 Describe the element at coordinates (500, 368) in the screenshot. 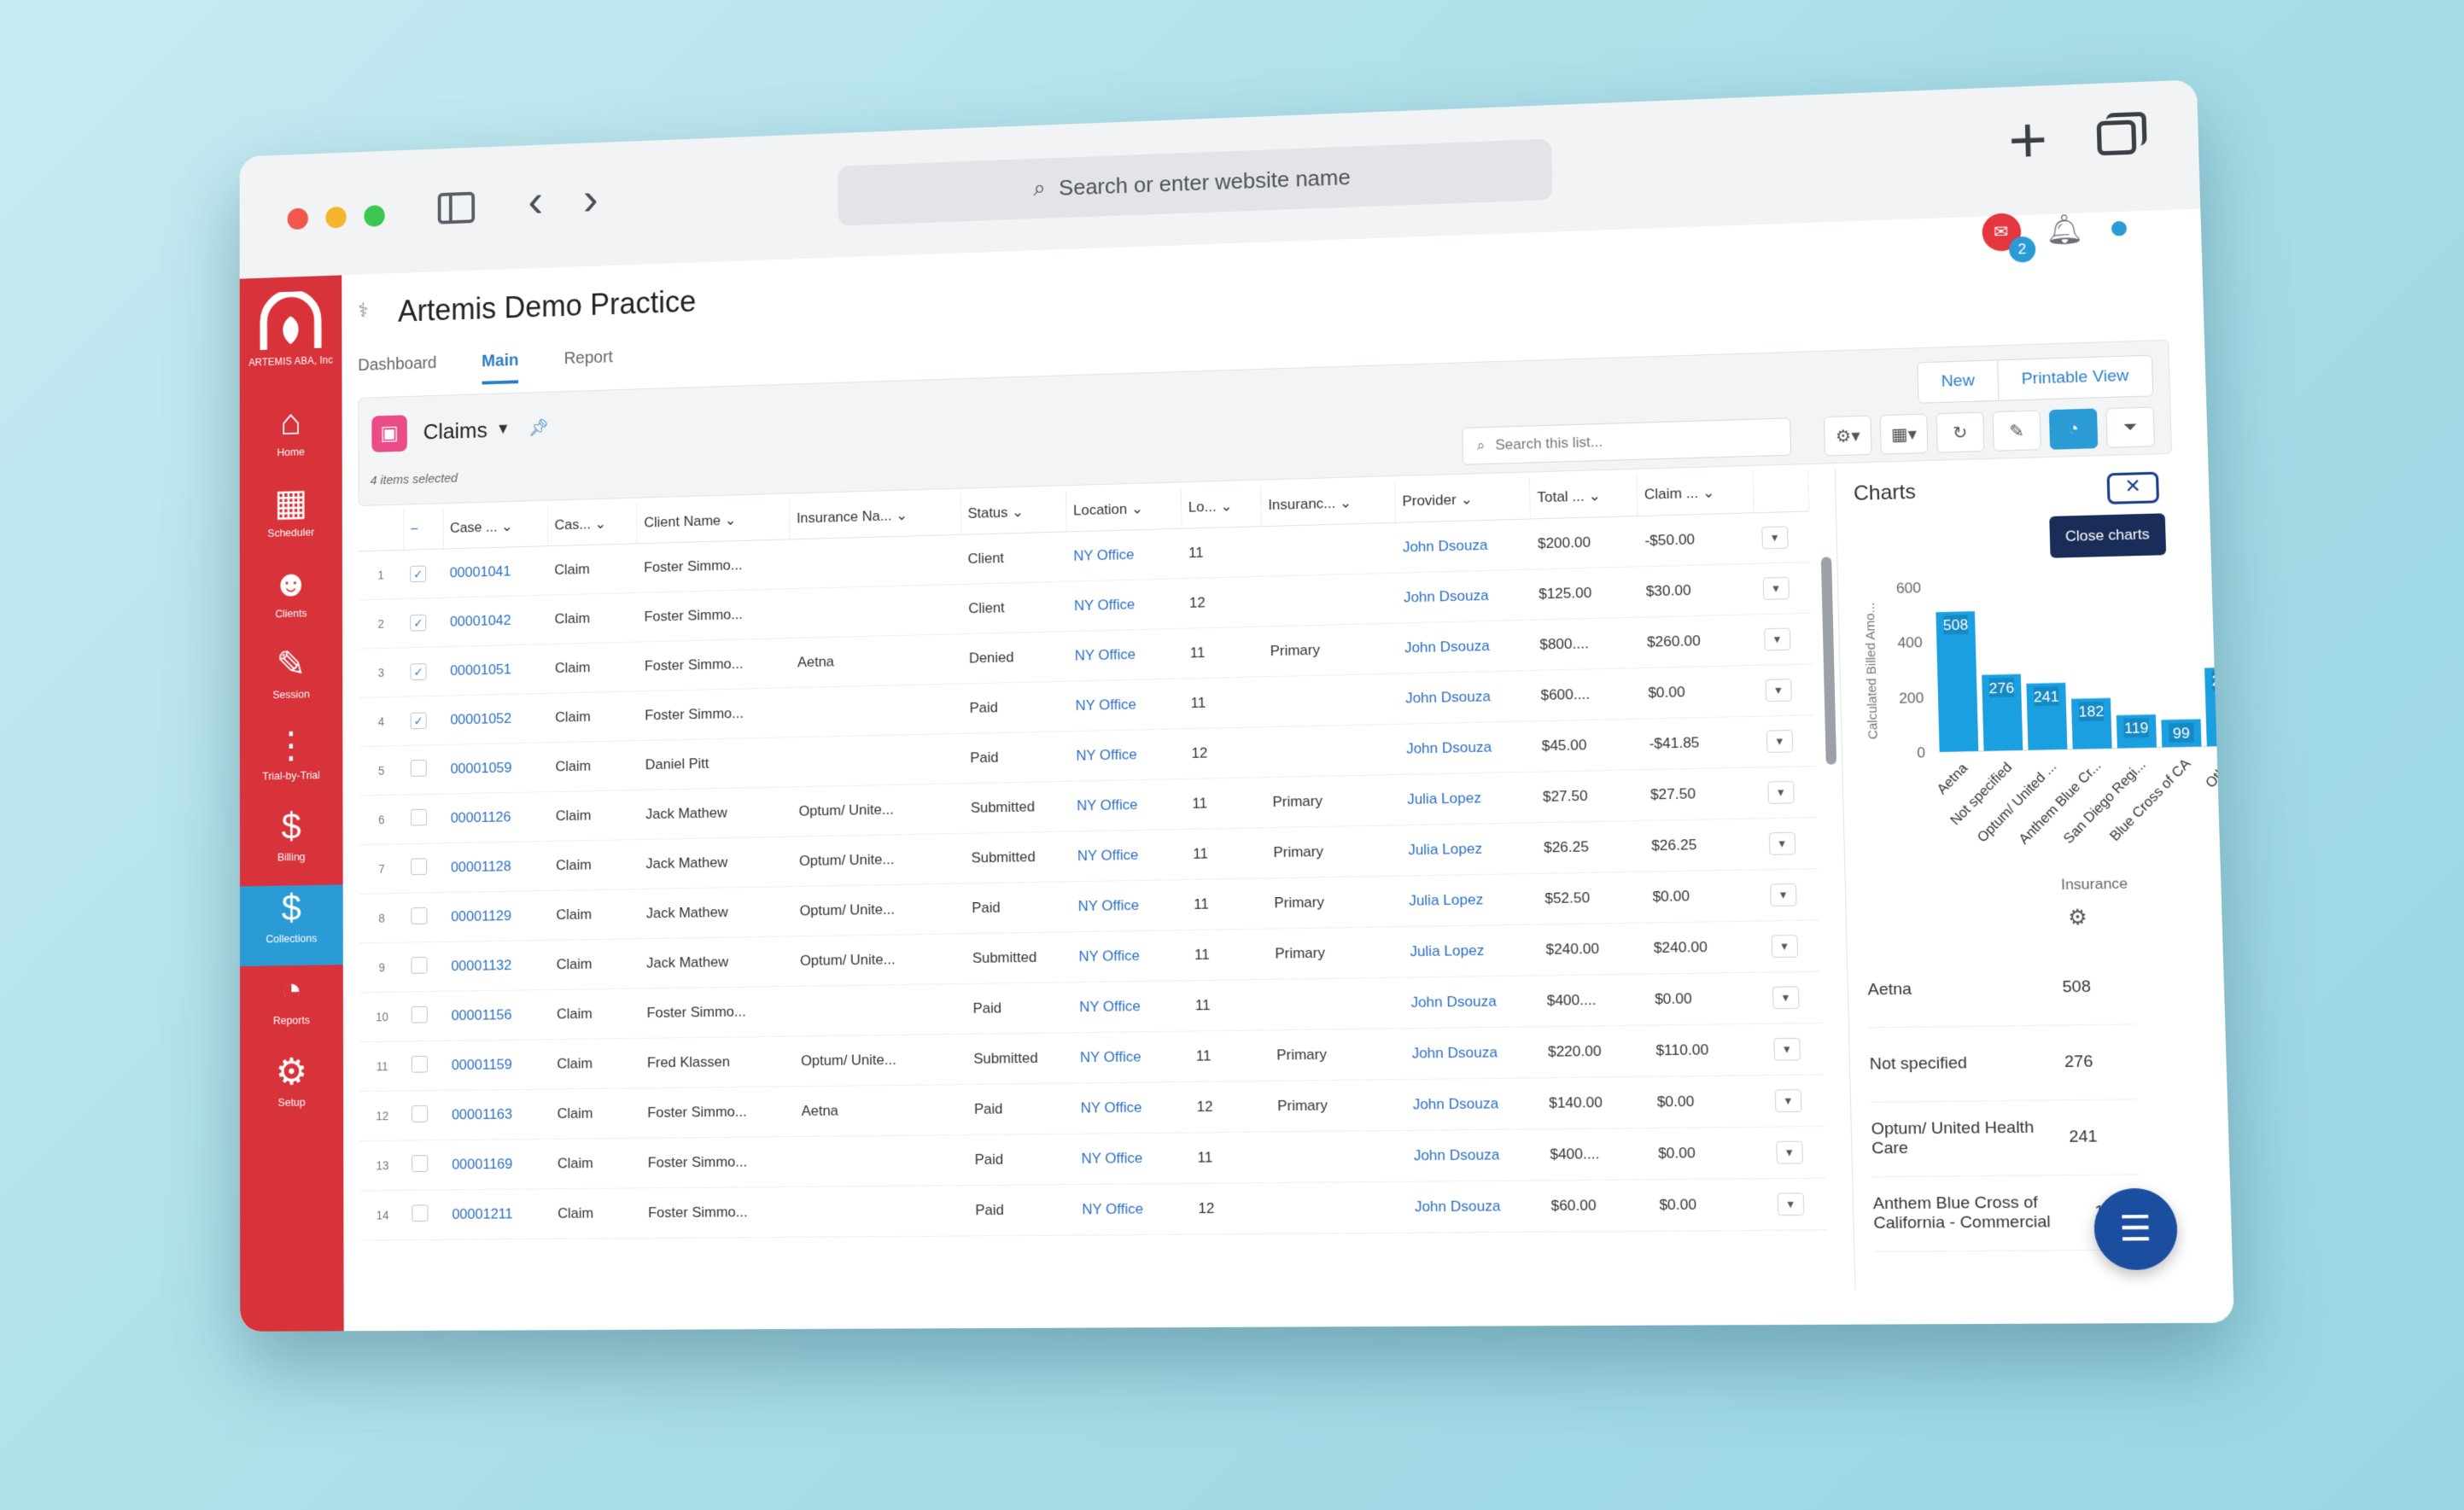

I see `tab-main: Main` at that location.